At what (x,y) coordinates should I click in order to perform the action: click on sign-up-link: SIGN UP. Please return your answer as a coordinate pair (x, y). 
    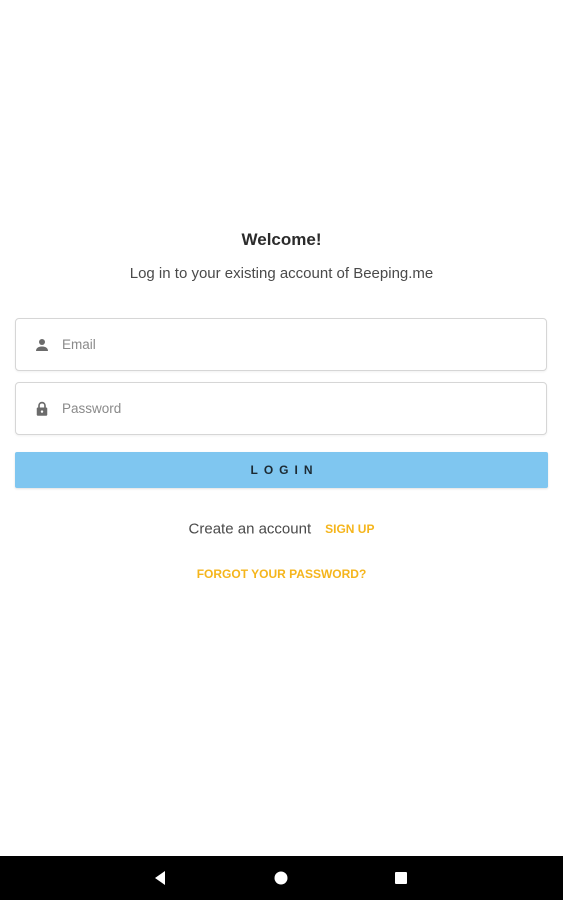
    Looking at the image, I should click on (349, 529).